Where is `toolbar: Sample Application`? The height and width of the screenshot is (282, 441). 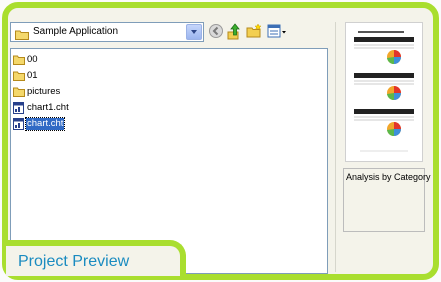
toolbar: Sample Application is located at coordinates (170, 34).